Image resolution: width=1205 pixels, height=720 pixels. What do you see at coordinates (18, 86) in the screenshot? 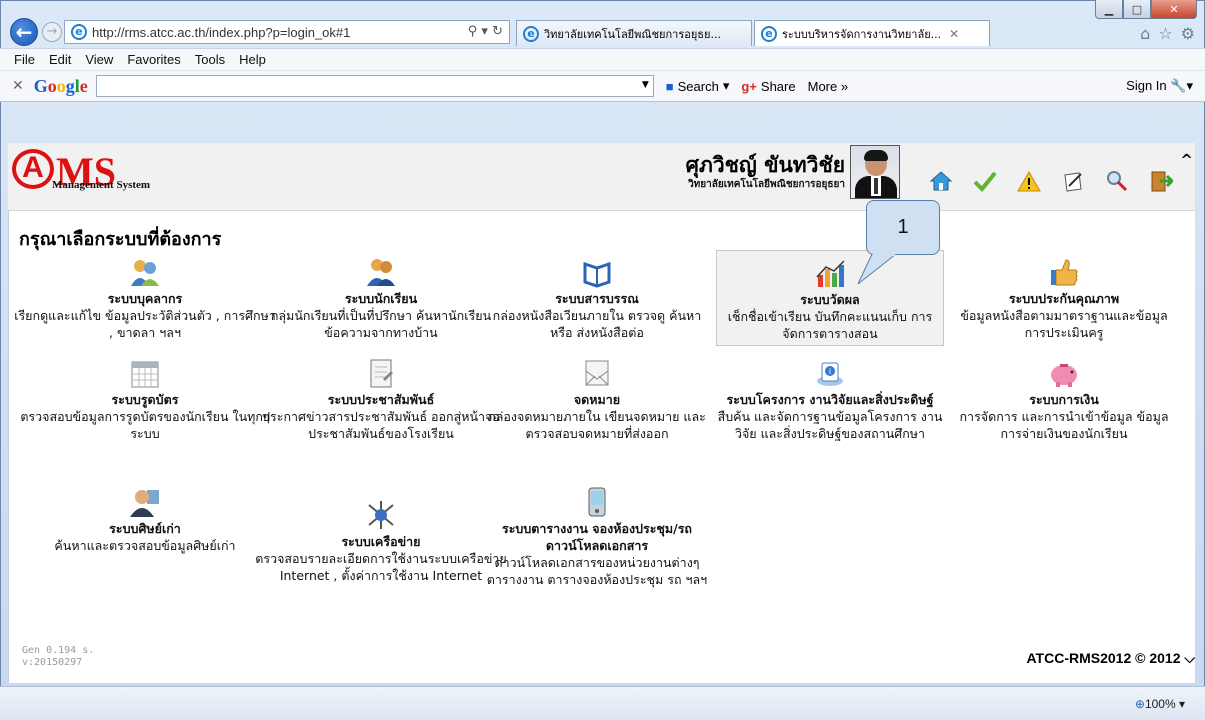
I see `close-toolbar-icon: ✕` at bounding box center [18, 86].